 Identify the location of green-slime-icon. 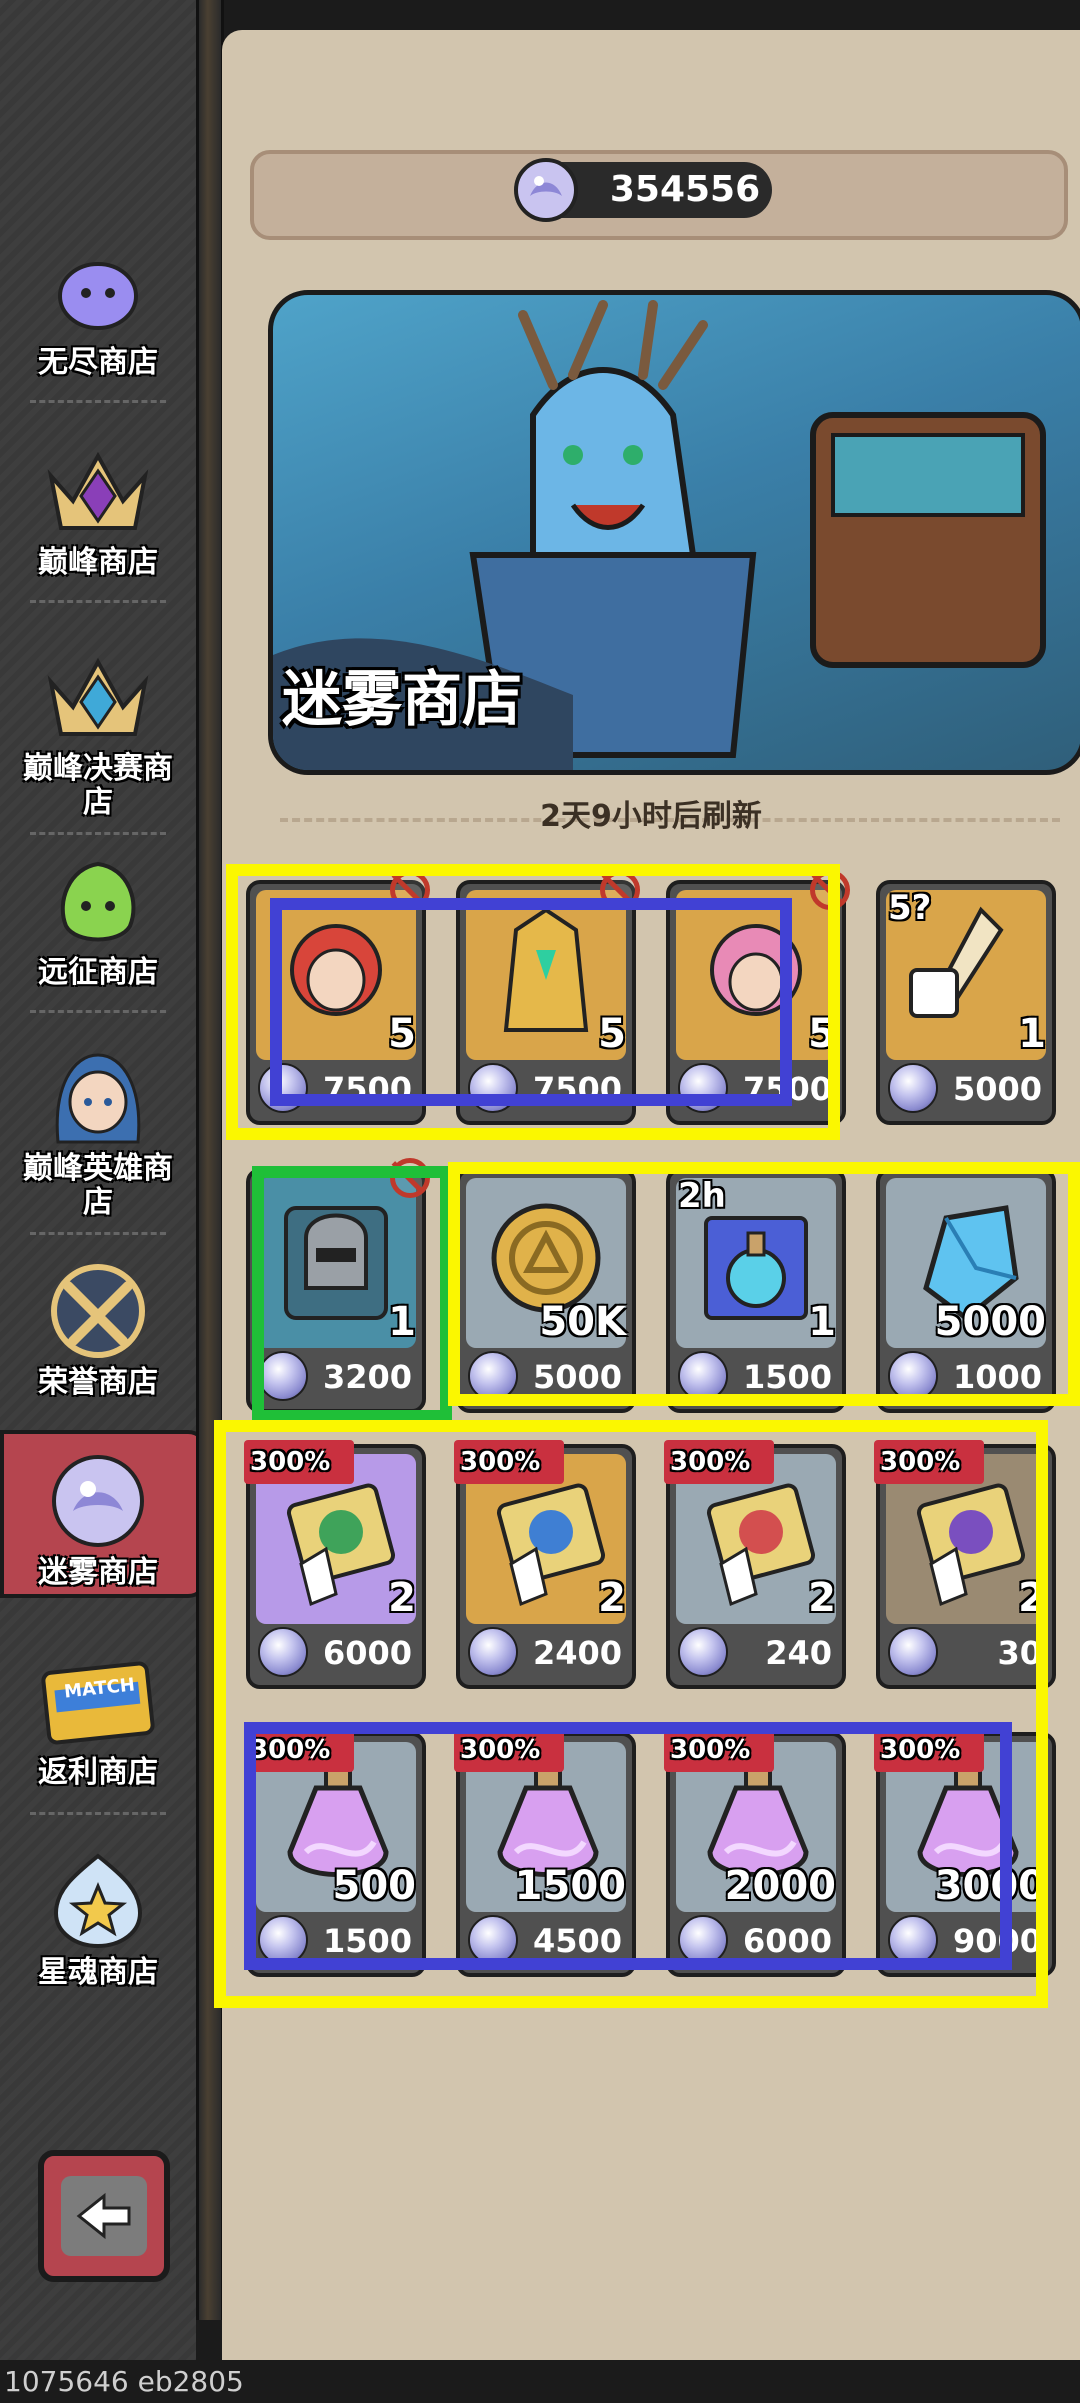
(98, 901).